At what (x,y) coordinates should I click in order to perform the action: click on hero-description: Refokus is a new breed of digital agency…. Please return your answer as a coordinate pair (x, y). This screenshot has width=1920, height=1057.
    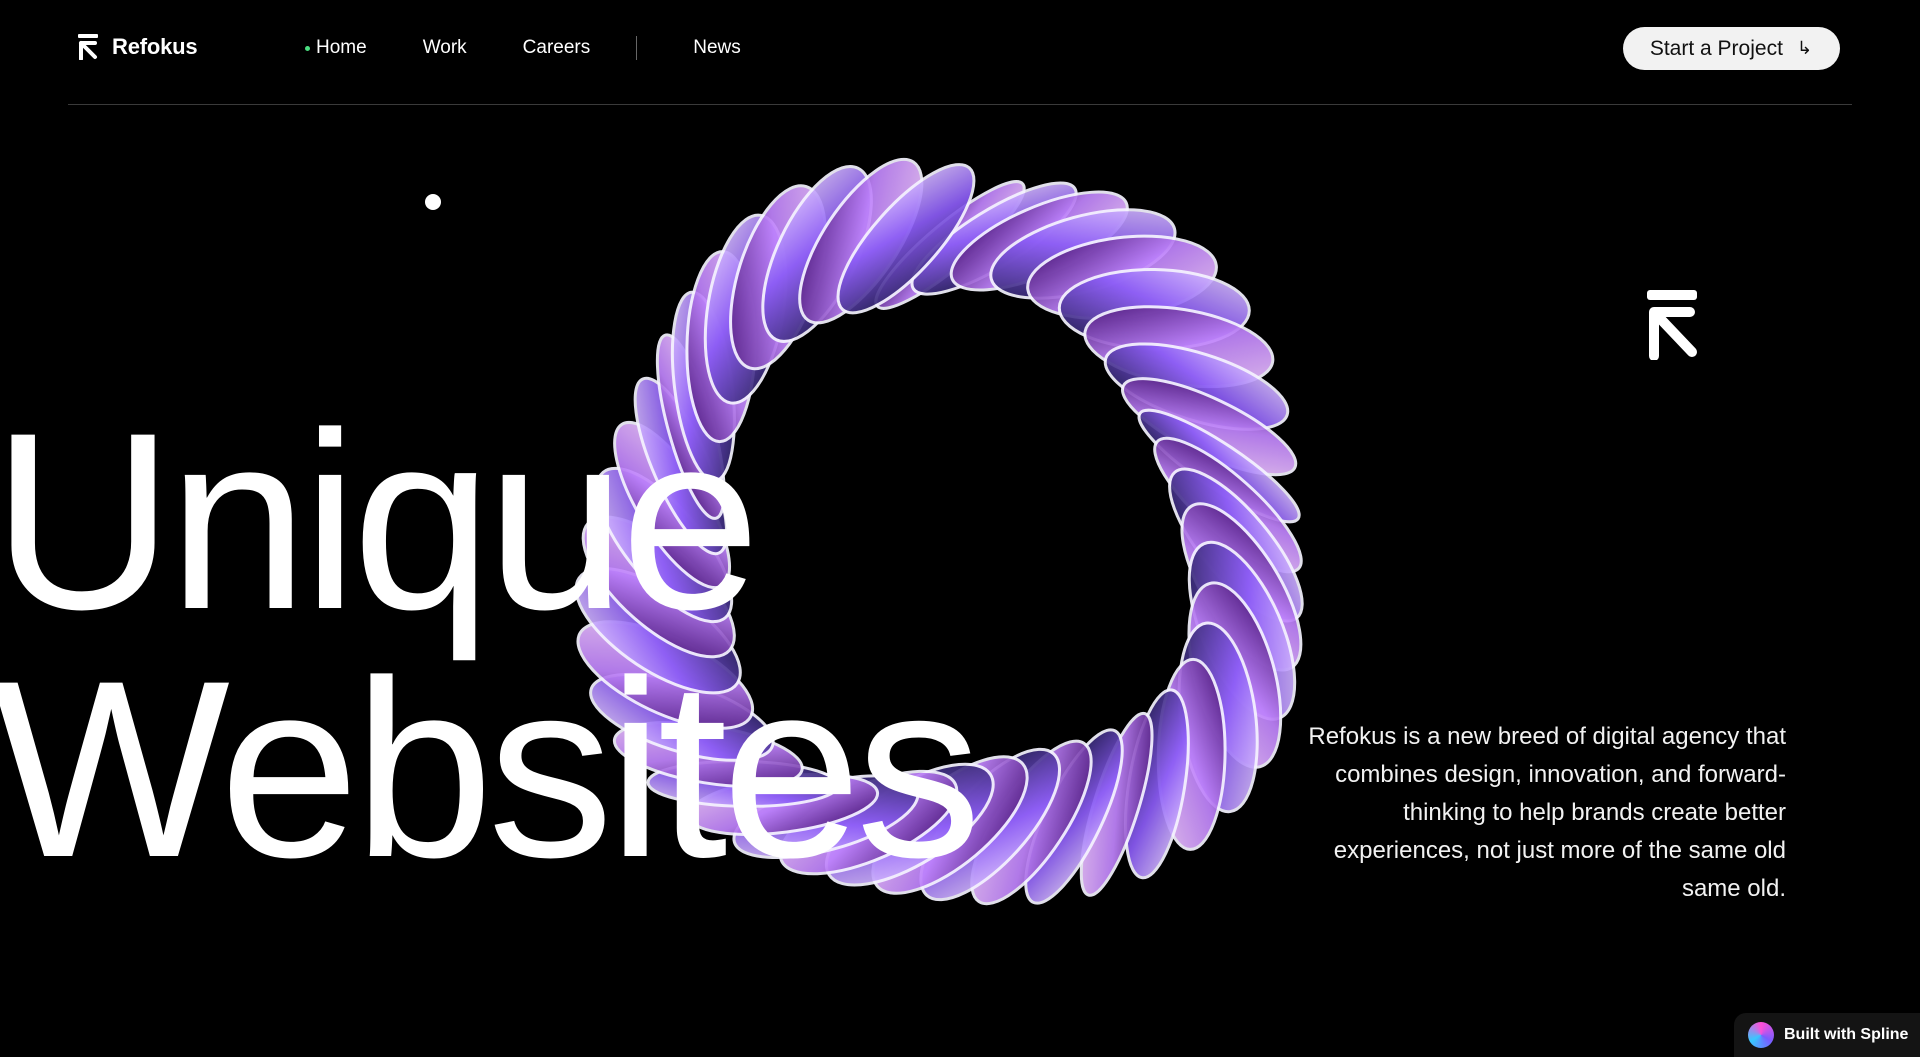
    Looking at the image, I should click on (1547, 812).